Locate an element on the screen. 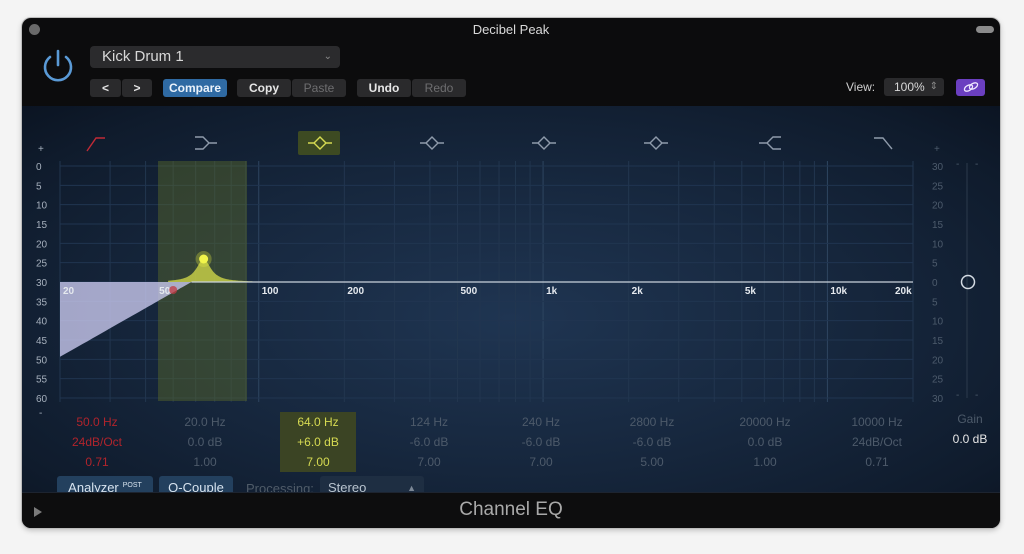 Image resolution: width=1024 pixels, height=554 pixels. low-cut-handle is located at coordinates (173, 290).